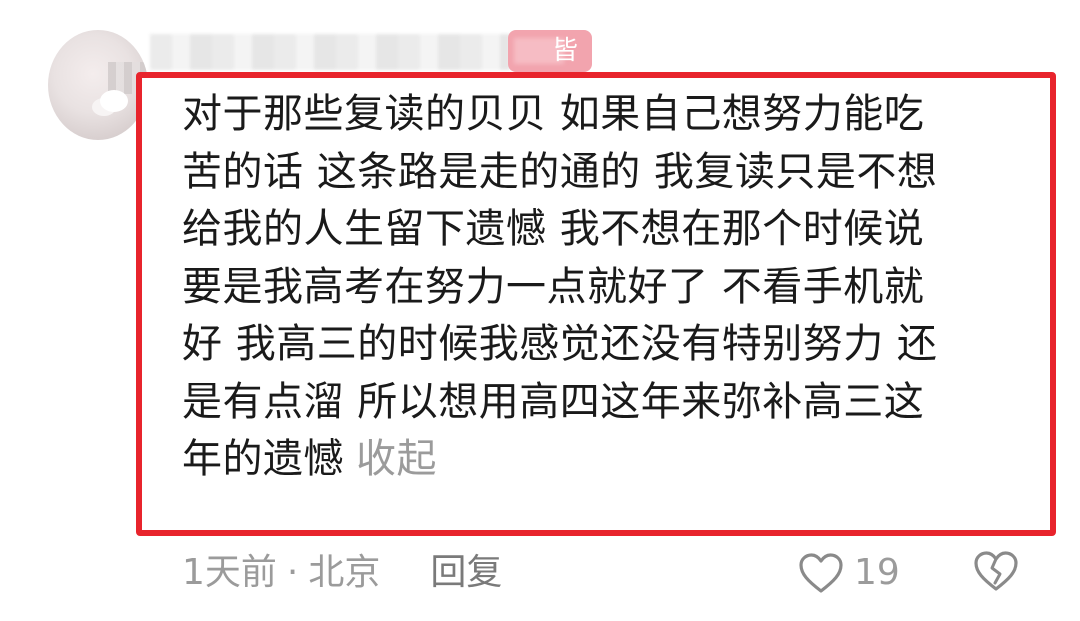 The height and width of the screenshot is (621, 1080). What do you see at coordinates (553, 229) in the screenshot?
I see `comment-line: 给我的人生留下遗憾 我不想在那个时候说` at bounding box center [553, 229].